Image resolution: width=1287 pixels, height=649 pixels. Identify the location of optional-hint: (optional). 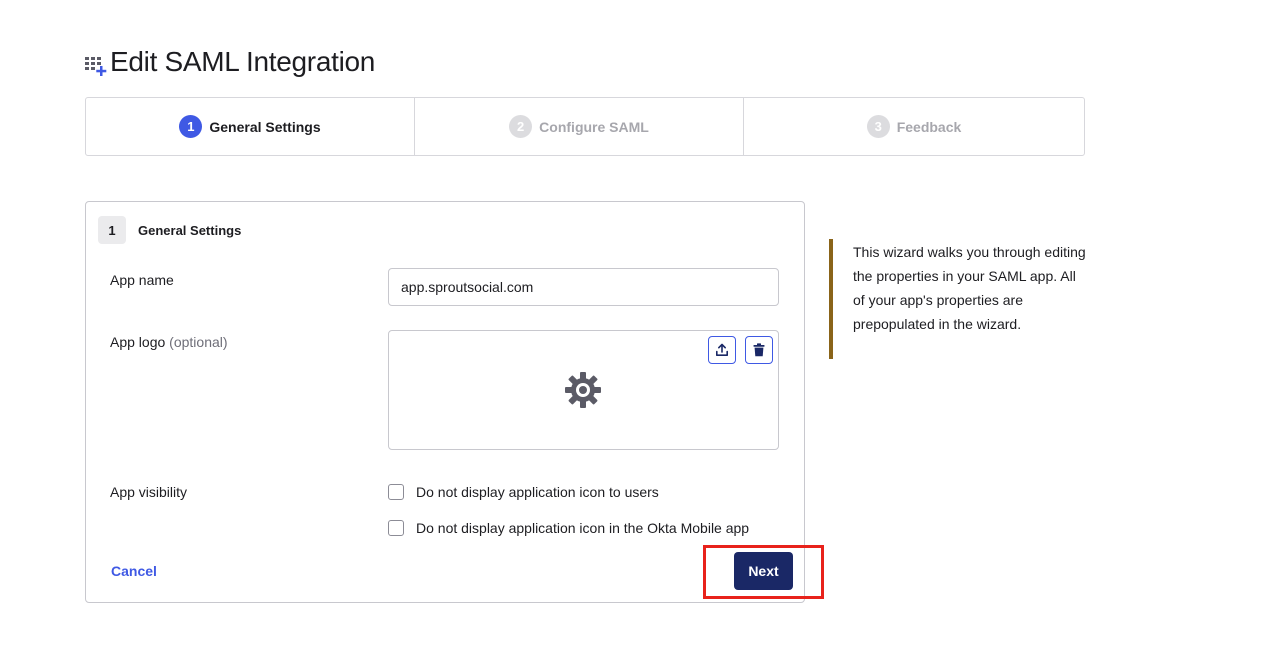
(198, 342).